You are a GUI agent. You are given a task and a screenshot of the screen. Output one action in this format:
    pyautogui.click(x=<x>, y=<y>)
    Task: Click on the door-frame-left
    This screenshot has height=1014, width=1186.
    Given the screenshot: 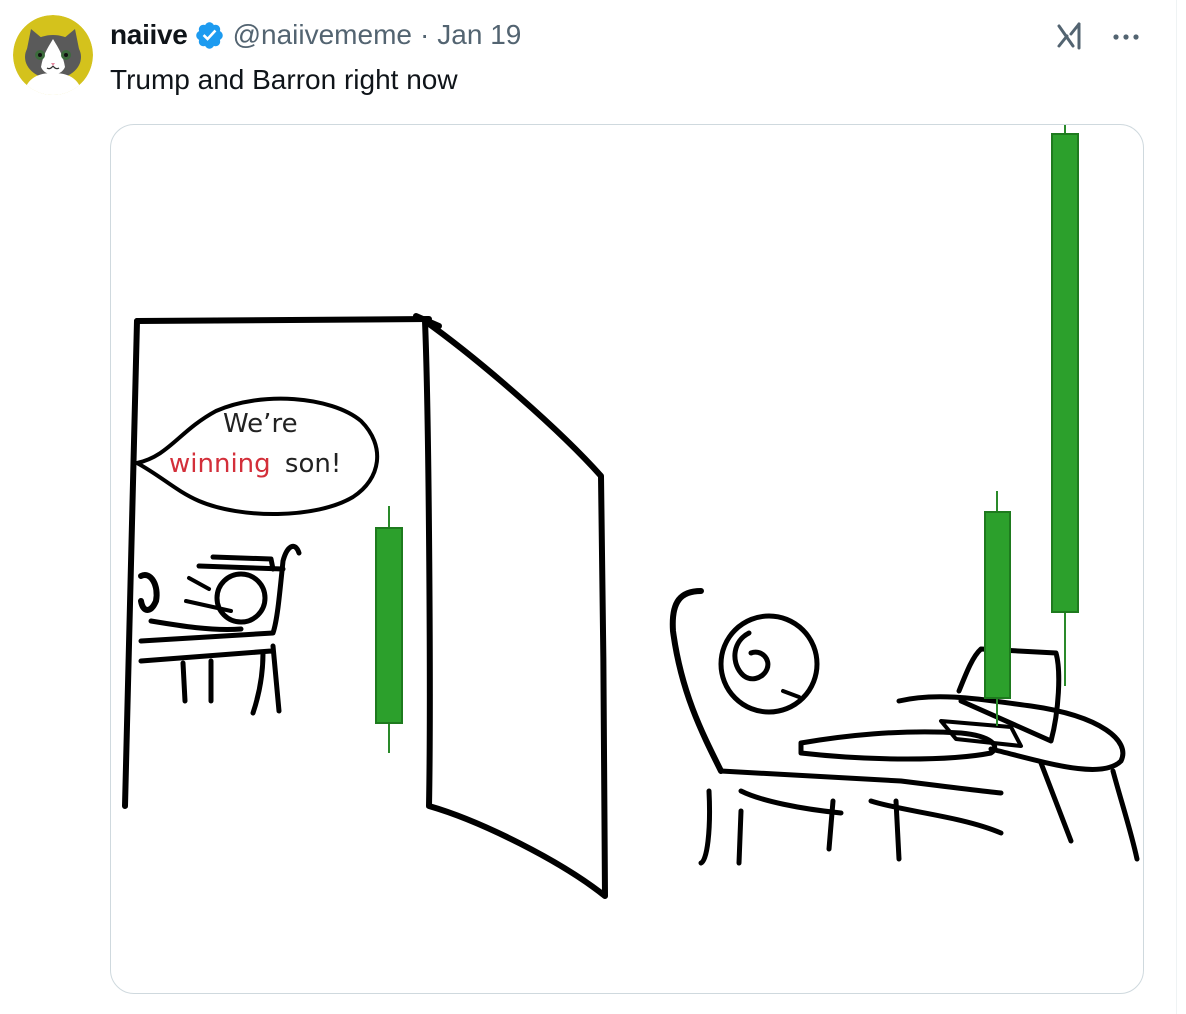 What is the action you would take?
    pyautogui.click(x=131, y=563)
    